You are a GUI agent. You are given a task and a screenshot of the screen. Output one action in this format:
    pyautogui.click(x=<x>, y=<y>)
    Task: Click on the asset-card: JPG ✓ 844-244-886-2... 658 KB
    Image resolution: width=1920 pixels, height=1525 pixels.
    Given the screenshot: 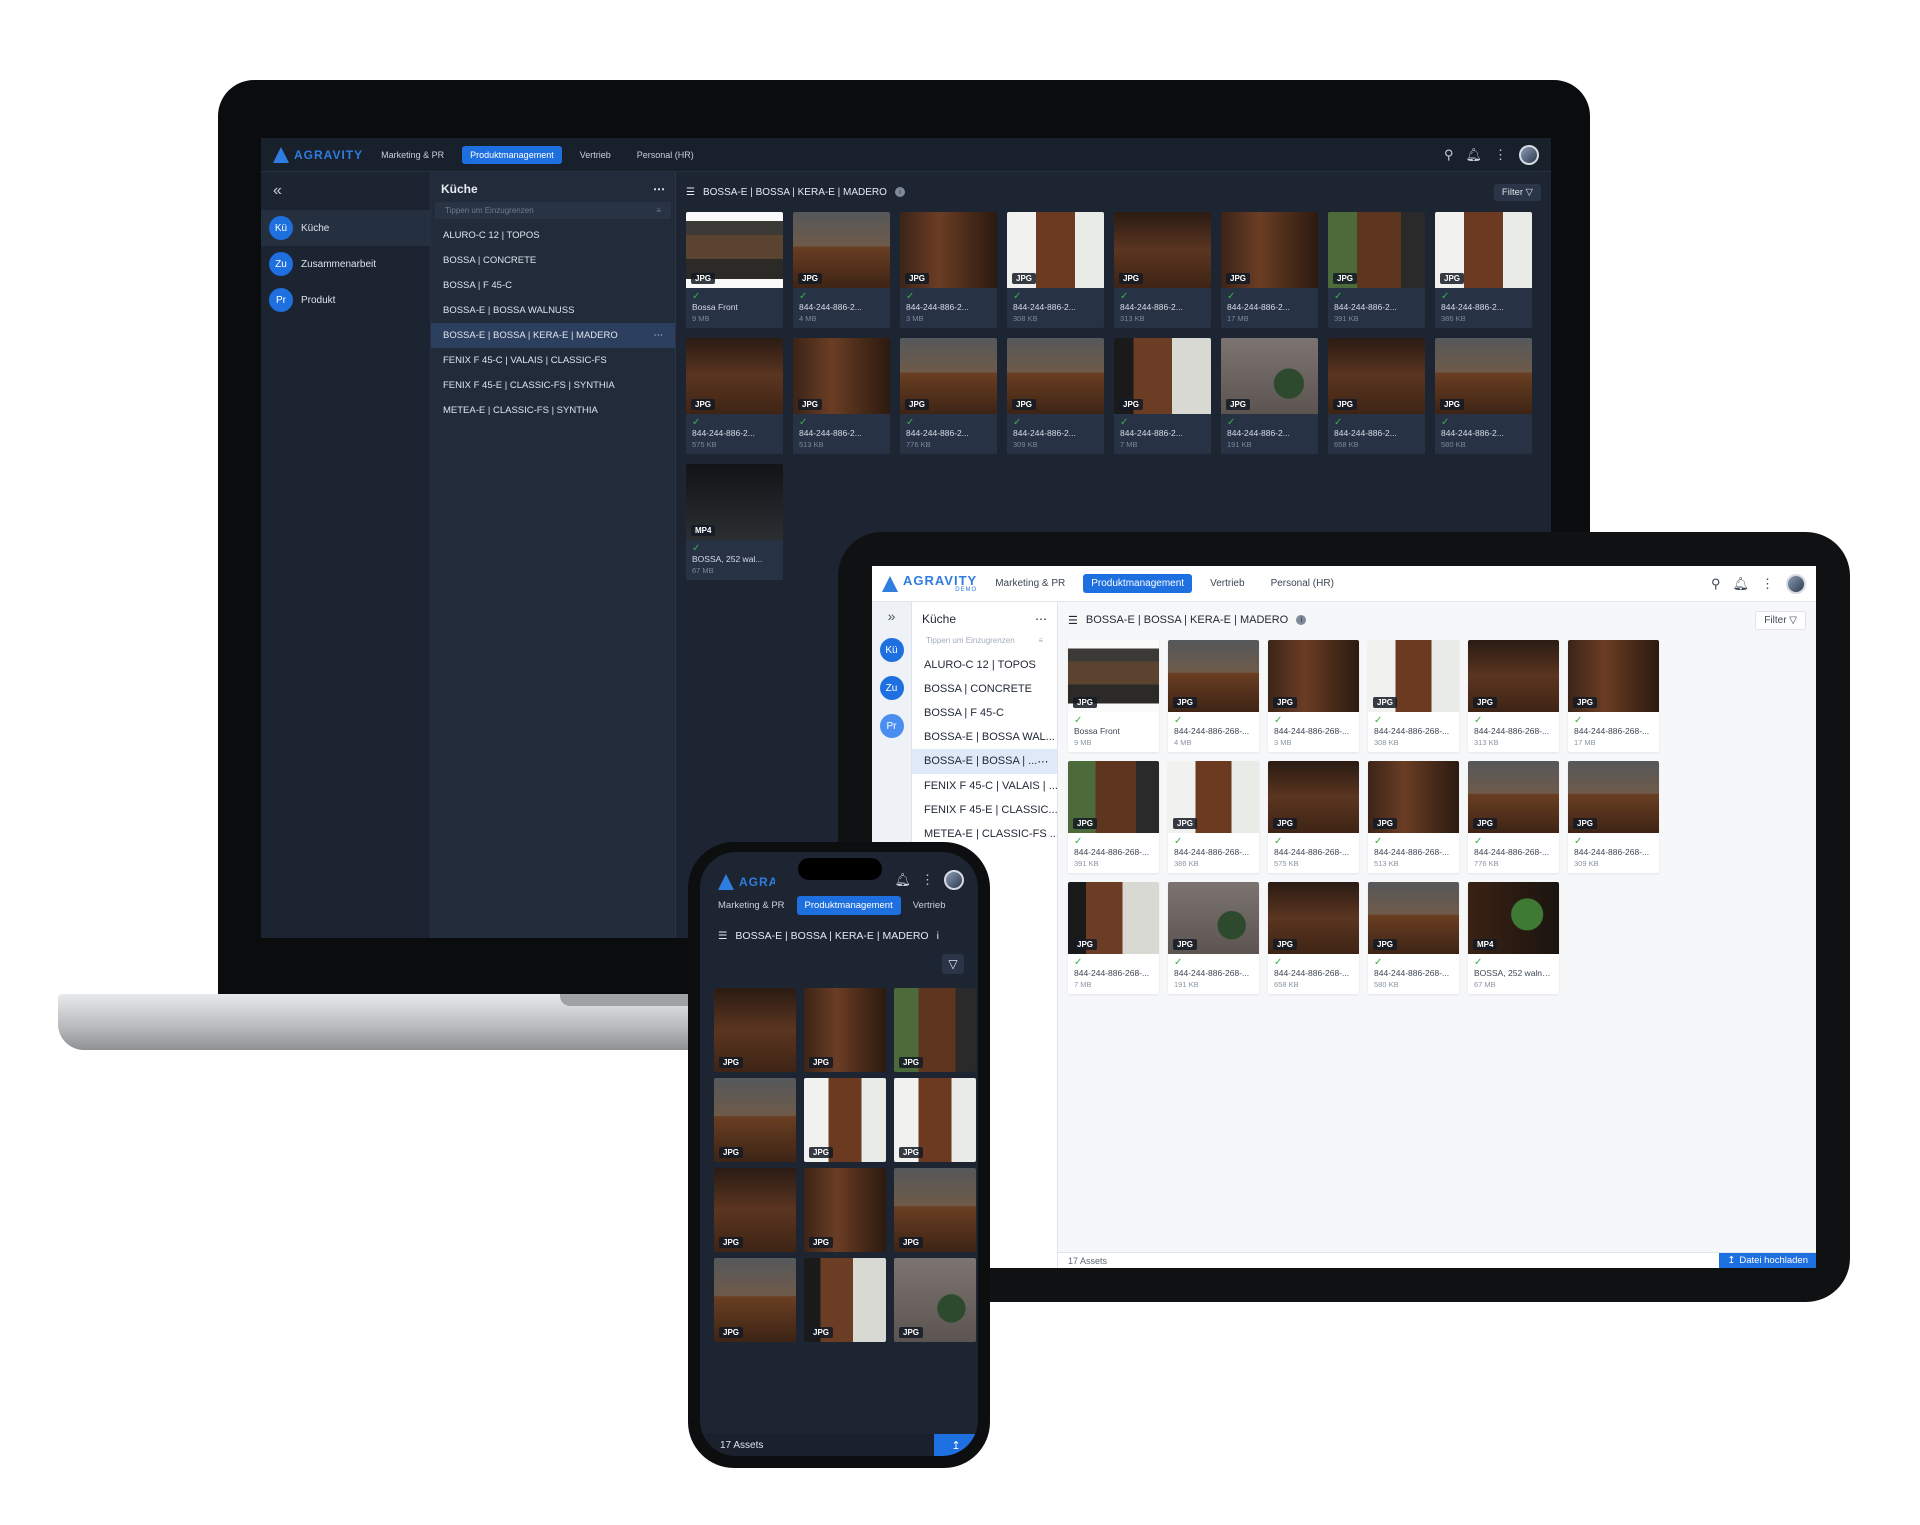 What is the action you would take?
    pyautogui.click(x=1376, y=396)
    